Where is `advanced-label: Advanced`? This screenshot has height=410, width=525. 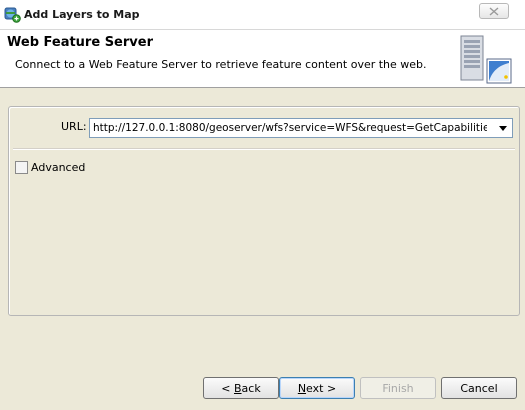
advanced-label: Advanced is located at coordinates (58, 167).